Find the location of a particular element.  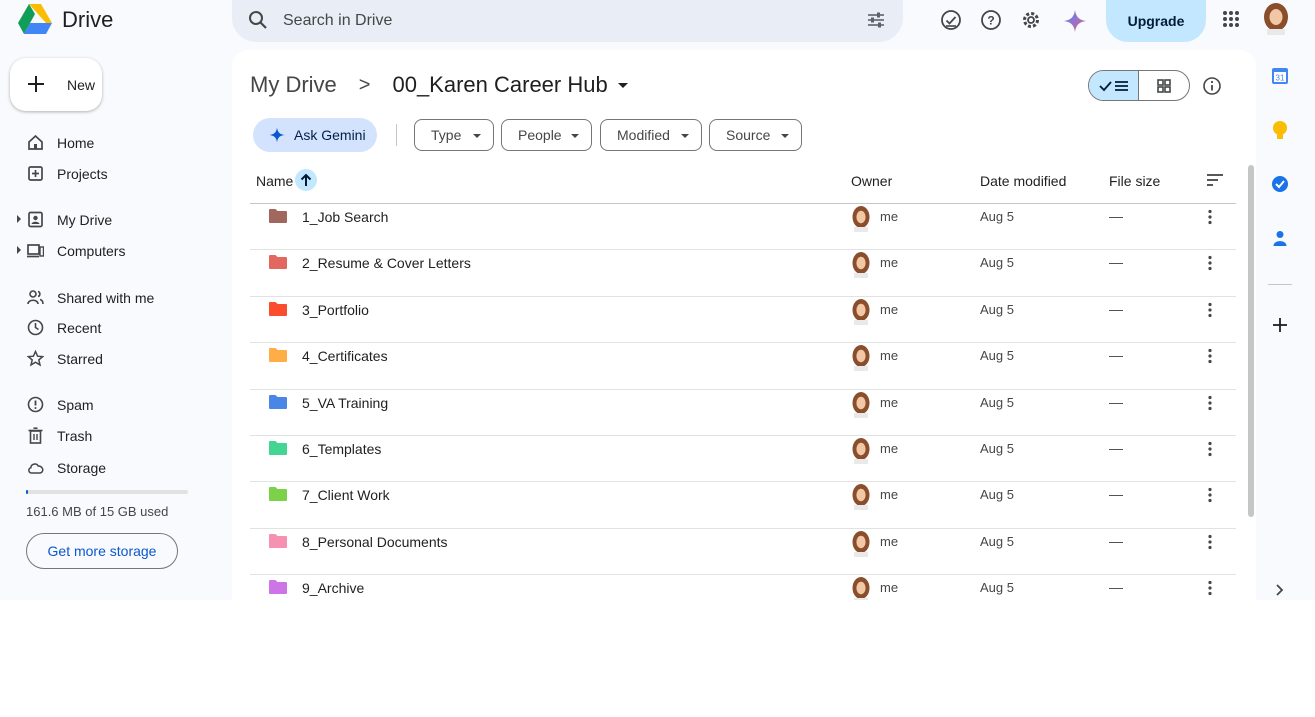

breadcrumb: My Drive > 00_Karen Career Hub is located at coordinates (439, 85).